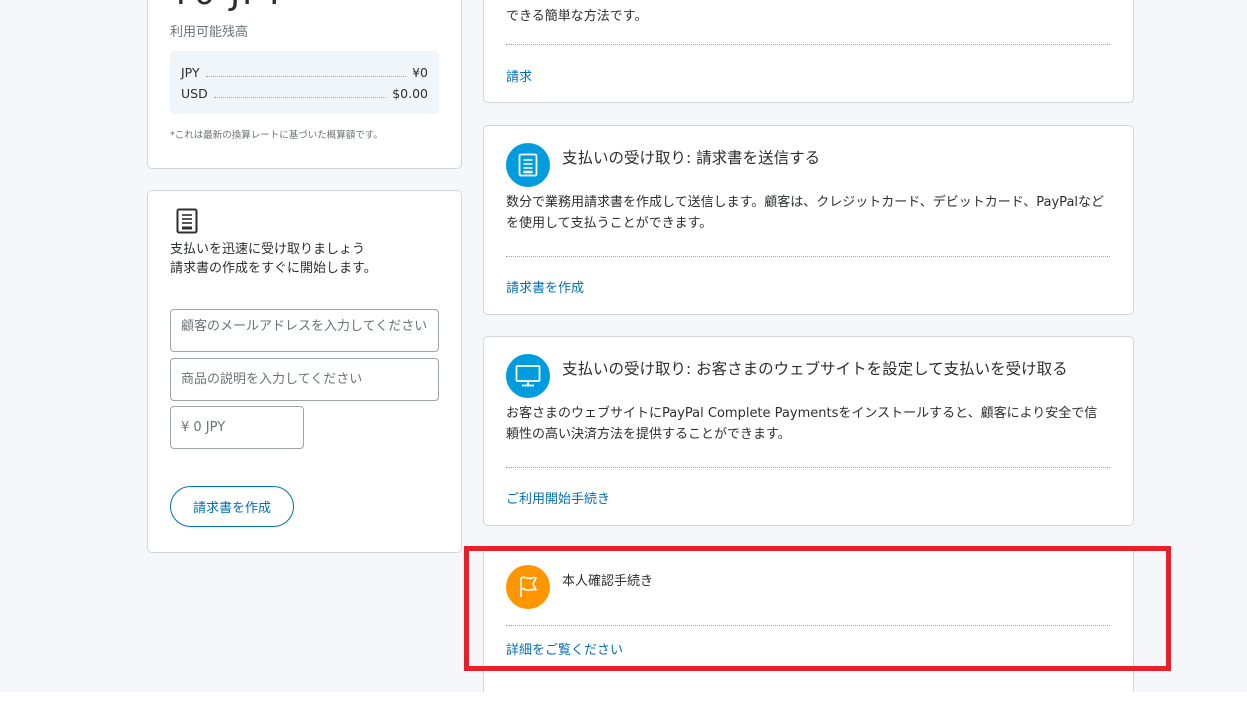 This screenshot has height=706, width=1247. What do you see at coordinates (410, 93) in the screenshot?
I see `currency-amount: $0.00` at bounding box center [410, 93].